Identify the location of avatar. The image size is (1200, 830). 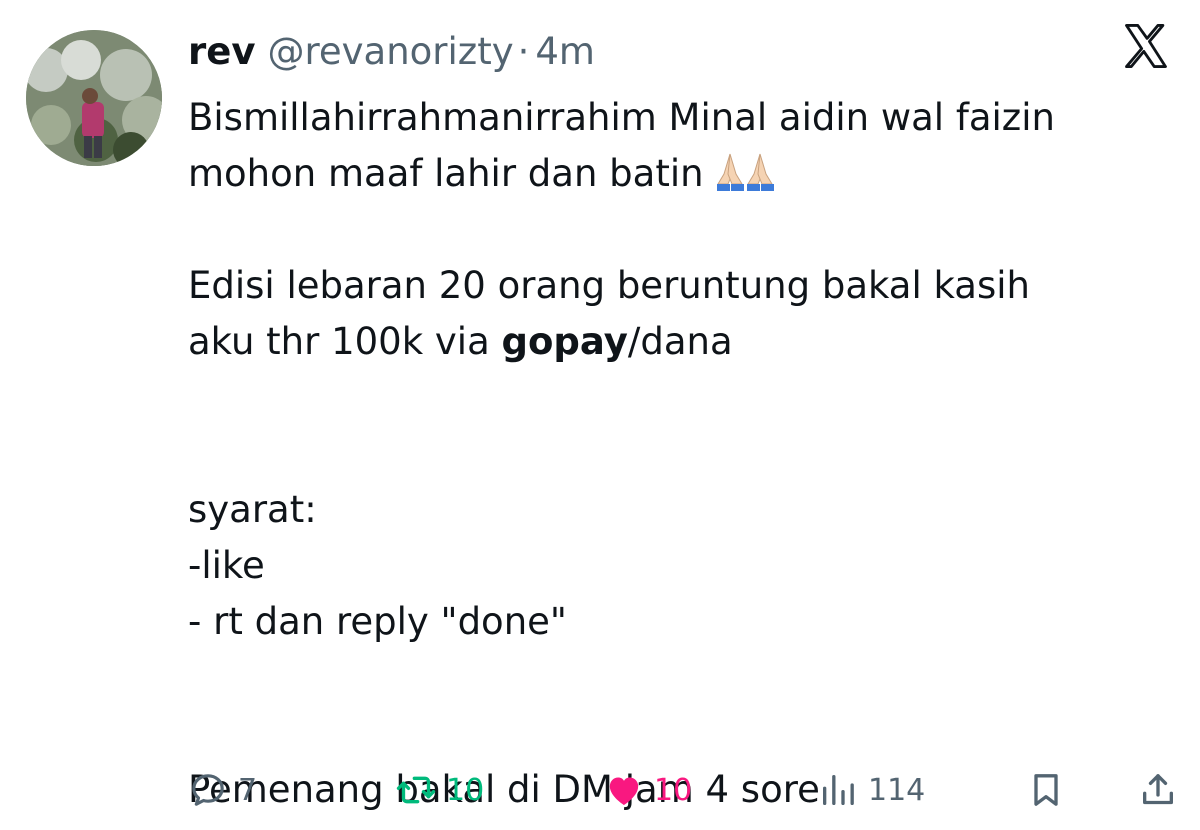
(94, 98).